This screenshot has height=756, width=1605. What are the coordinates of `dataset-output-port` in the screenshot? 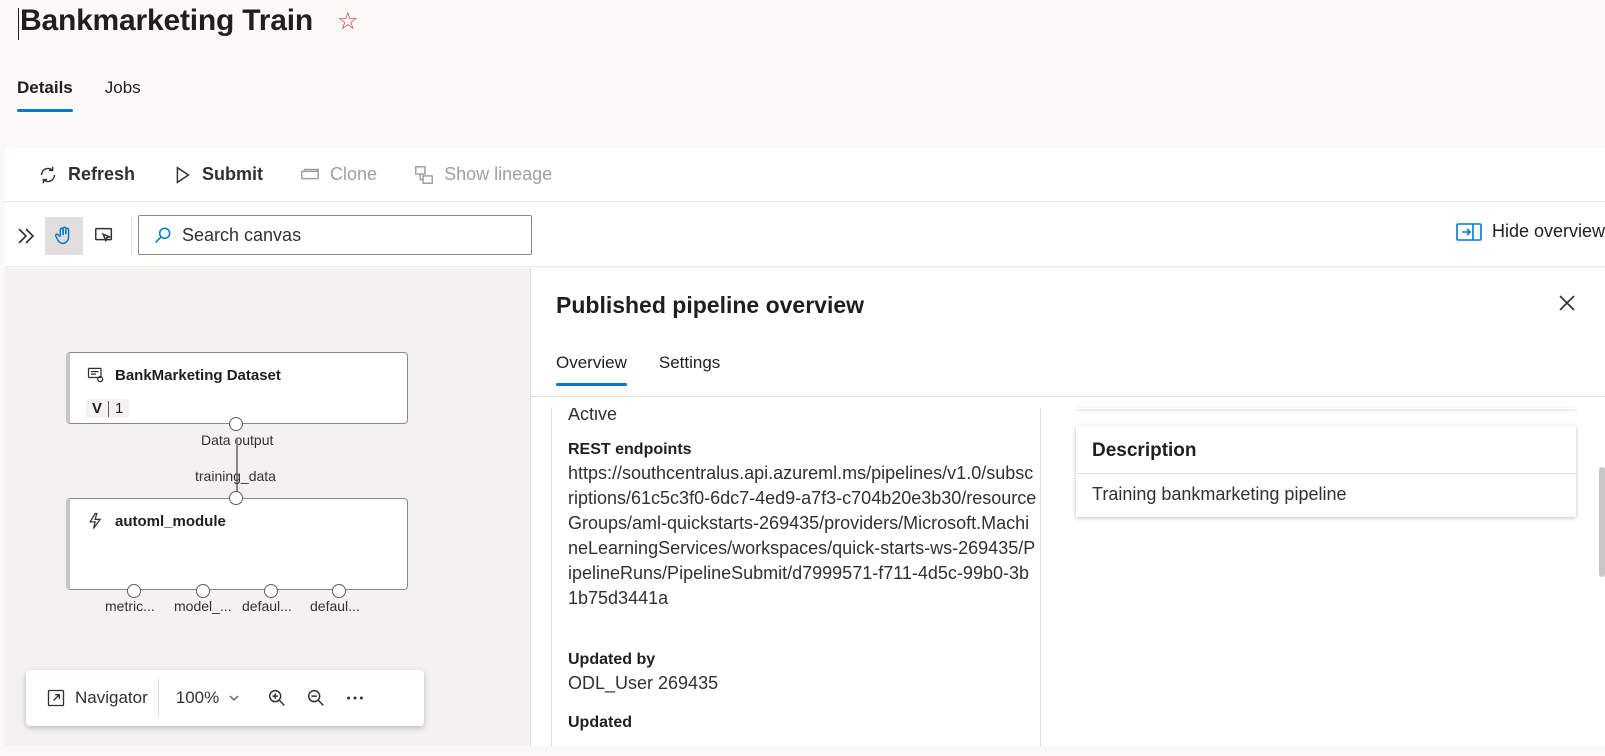 It's located at (236, 424).